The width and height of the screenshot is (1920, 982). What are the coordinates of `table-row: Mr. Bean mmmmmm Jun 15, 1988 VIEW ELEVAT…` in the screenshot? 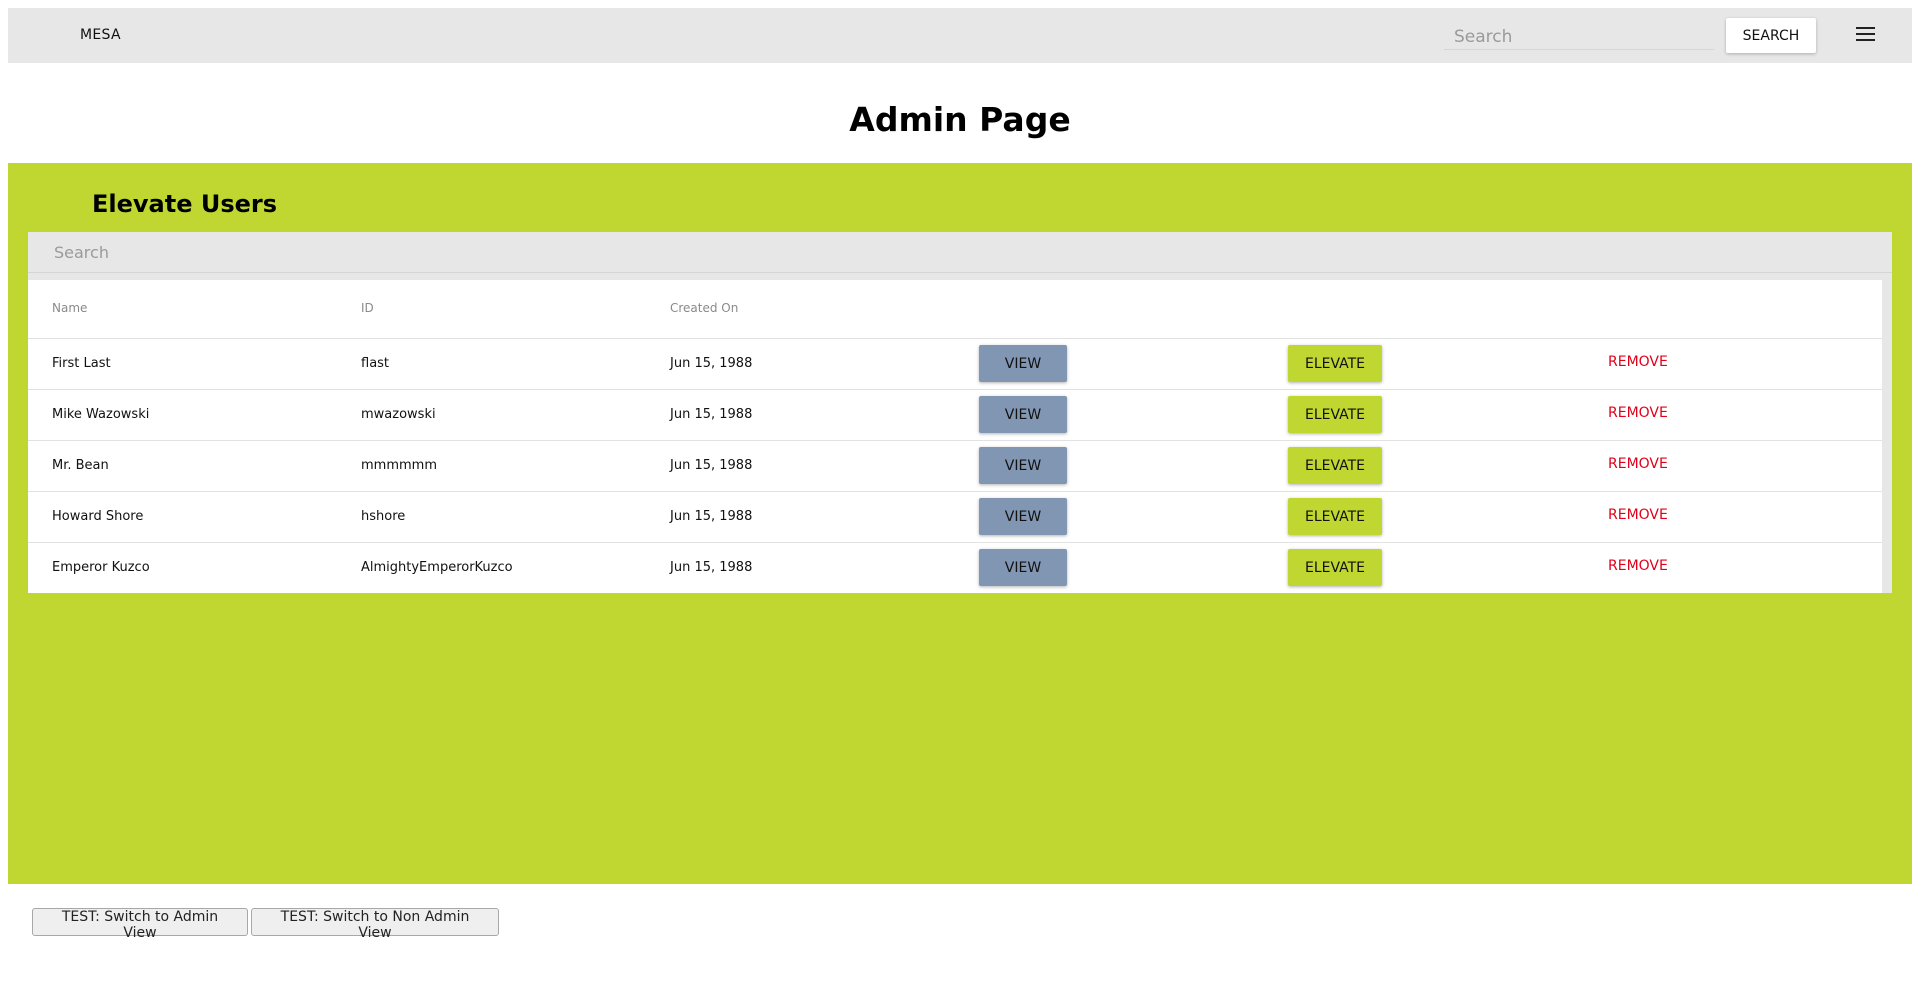 It's located at (955, 466).